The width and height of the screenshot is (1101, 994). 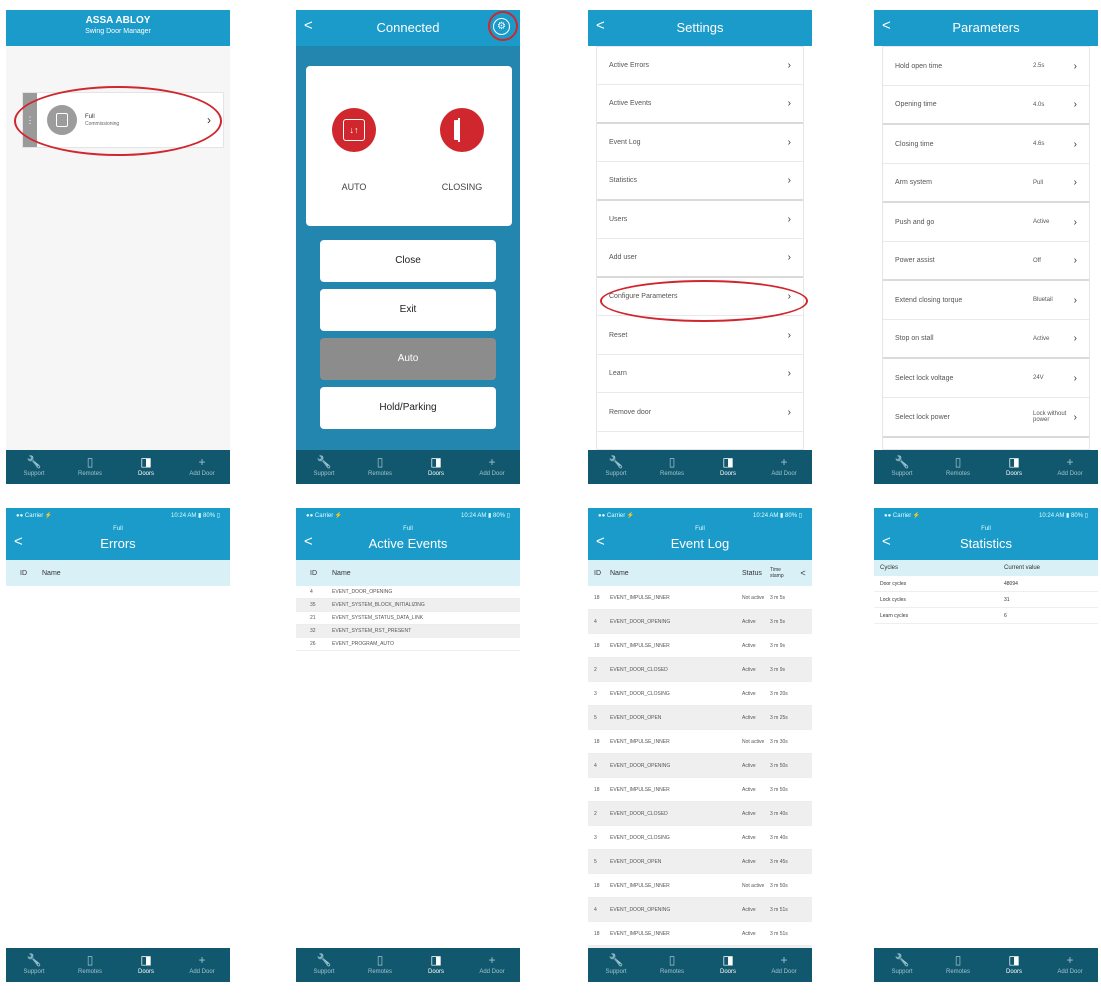 What do you see at coordinates (618, 335) in the screenshot?
I see `menu-item-label: Reset` at bounding box center [618, 335].